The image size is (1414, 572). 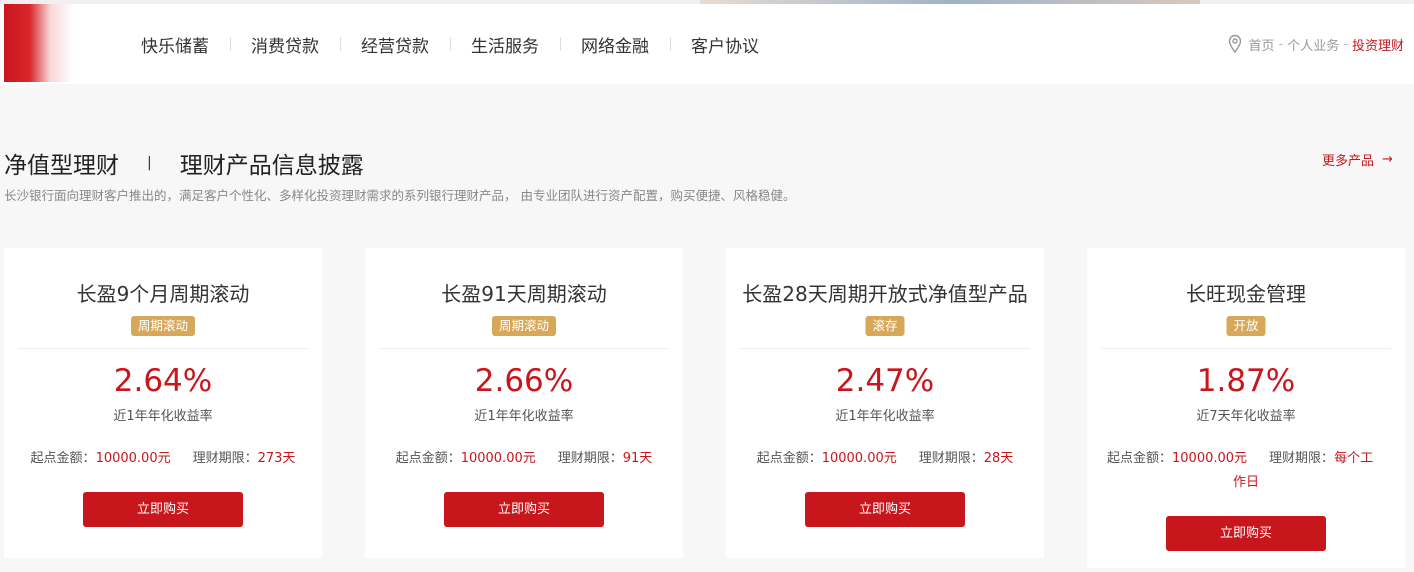 What do you see at coordinates (1387, 159) in the screenshot?
I see `arrow-right-icon: →` at bounding box center [1387, 159].